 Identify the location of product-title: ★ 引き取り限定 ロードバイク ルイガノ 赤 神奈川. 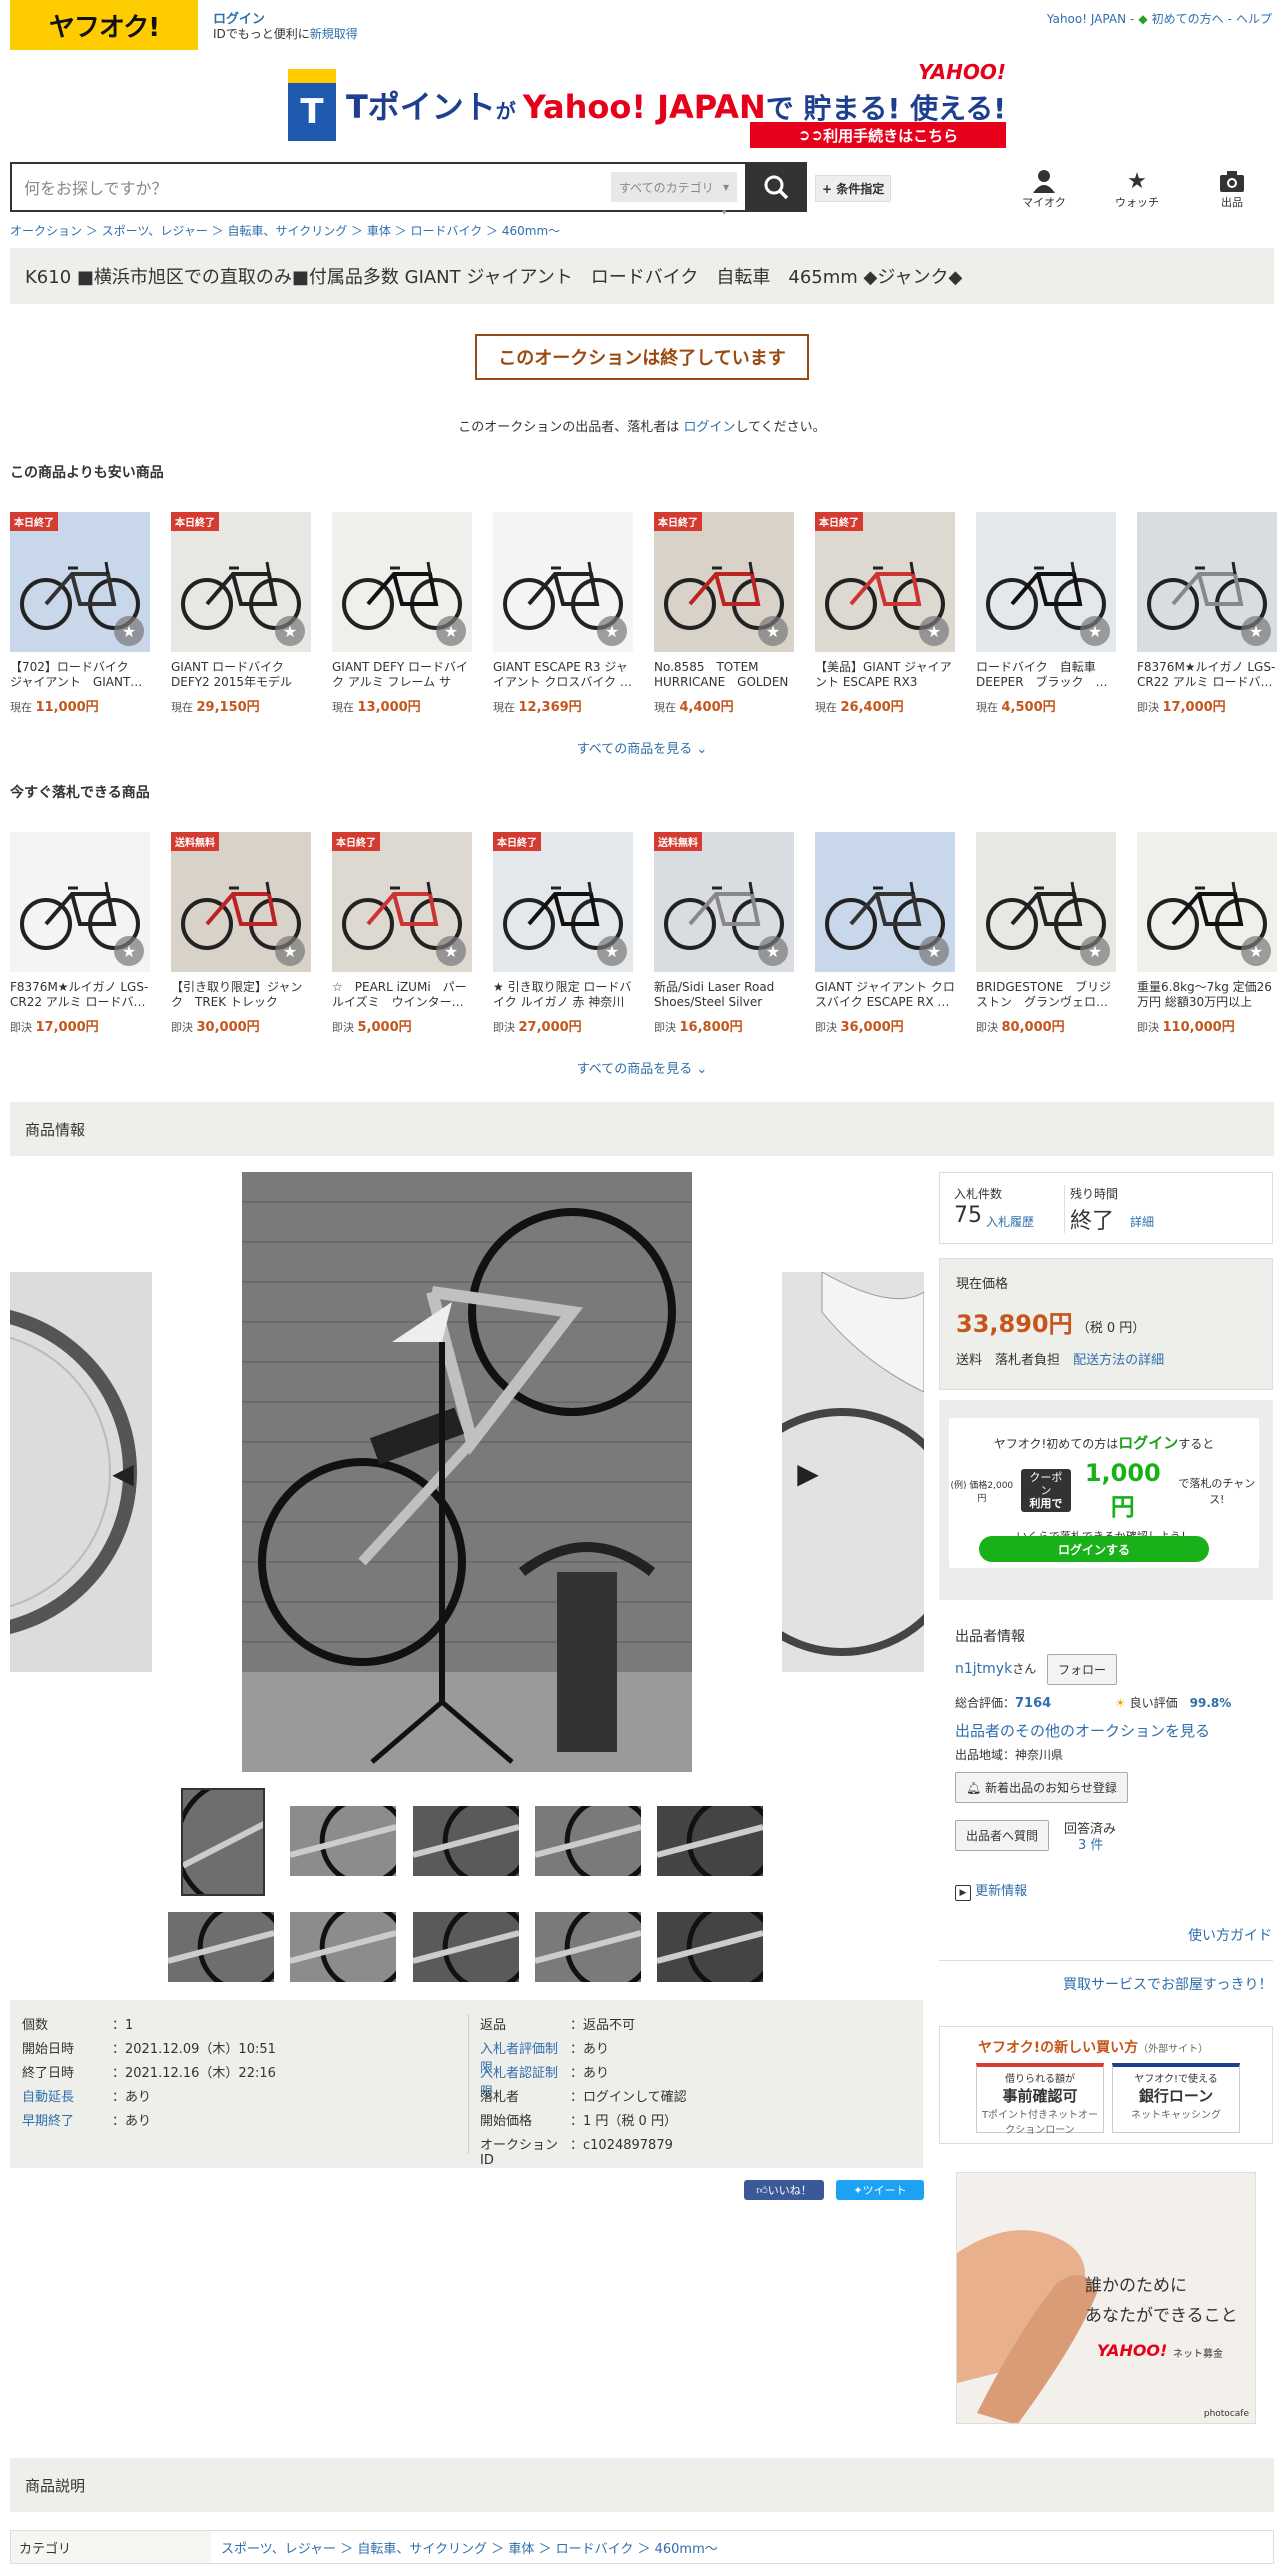
(563, 995).